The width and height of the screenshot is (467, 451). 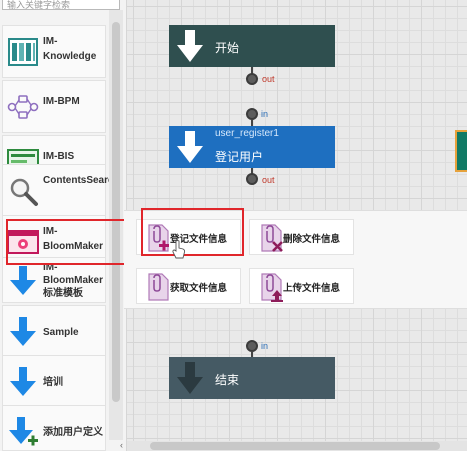 I want to click on arrow-down-plus-icon, so click(x=23, y=431).